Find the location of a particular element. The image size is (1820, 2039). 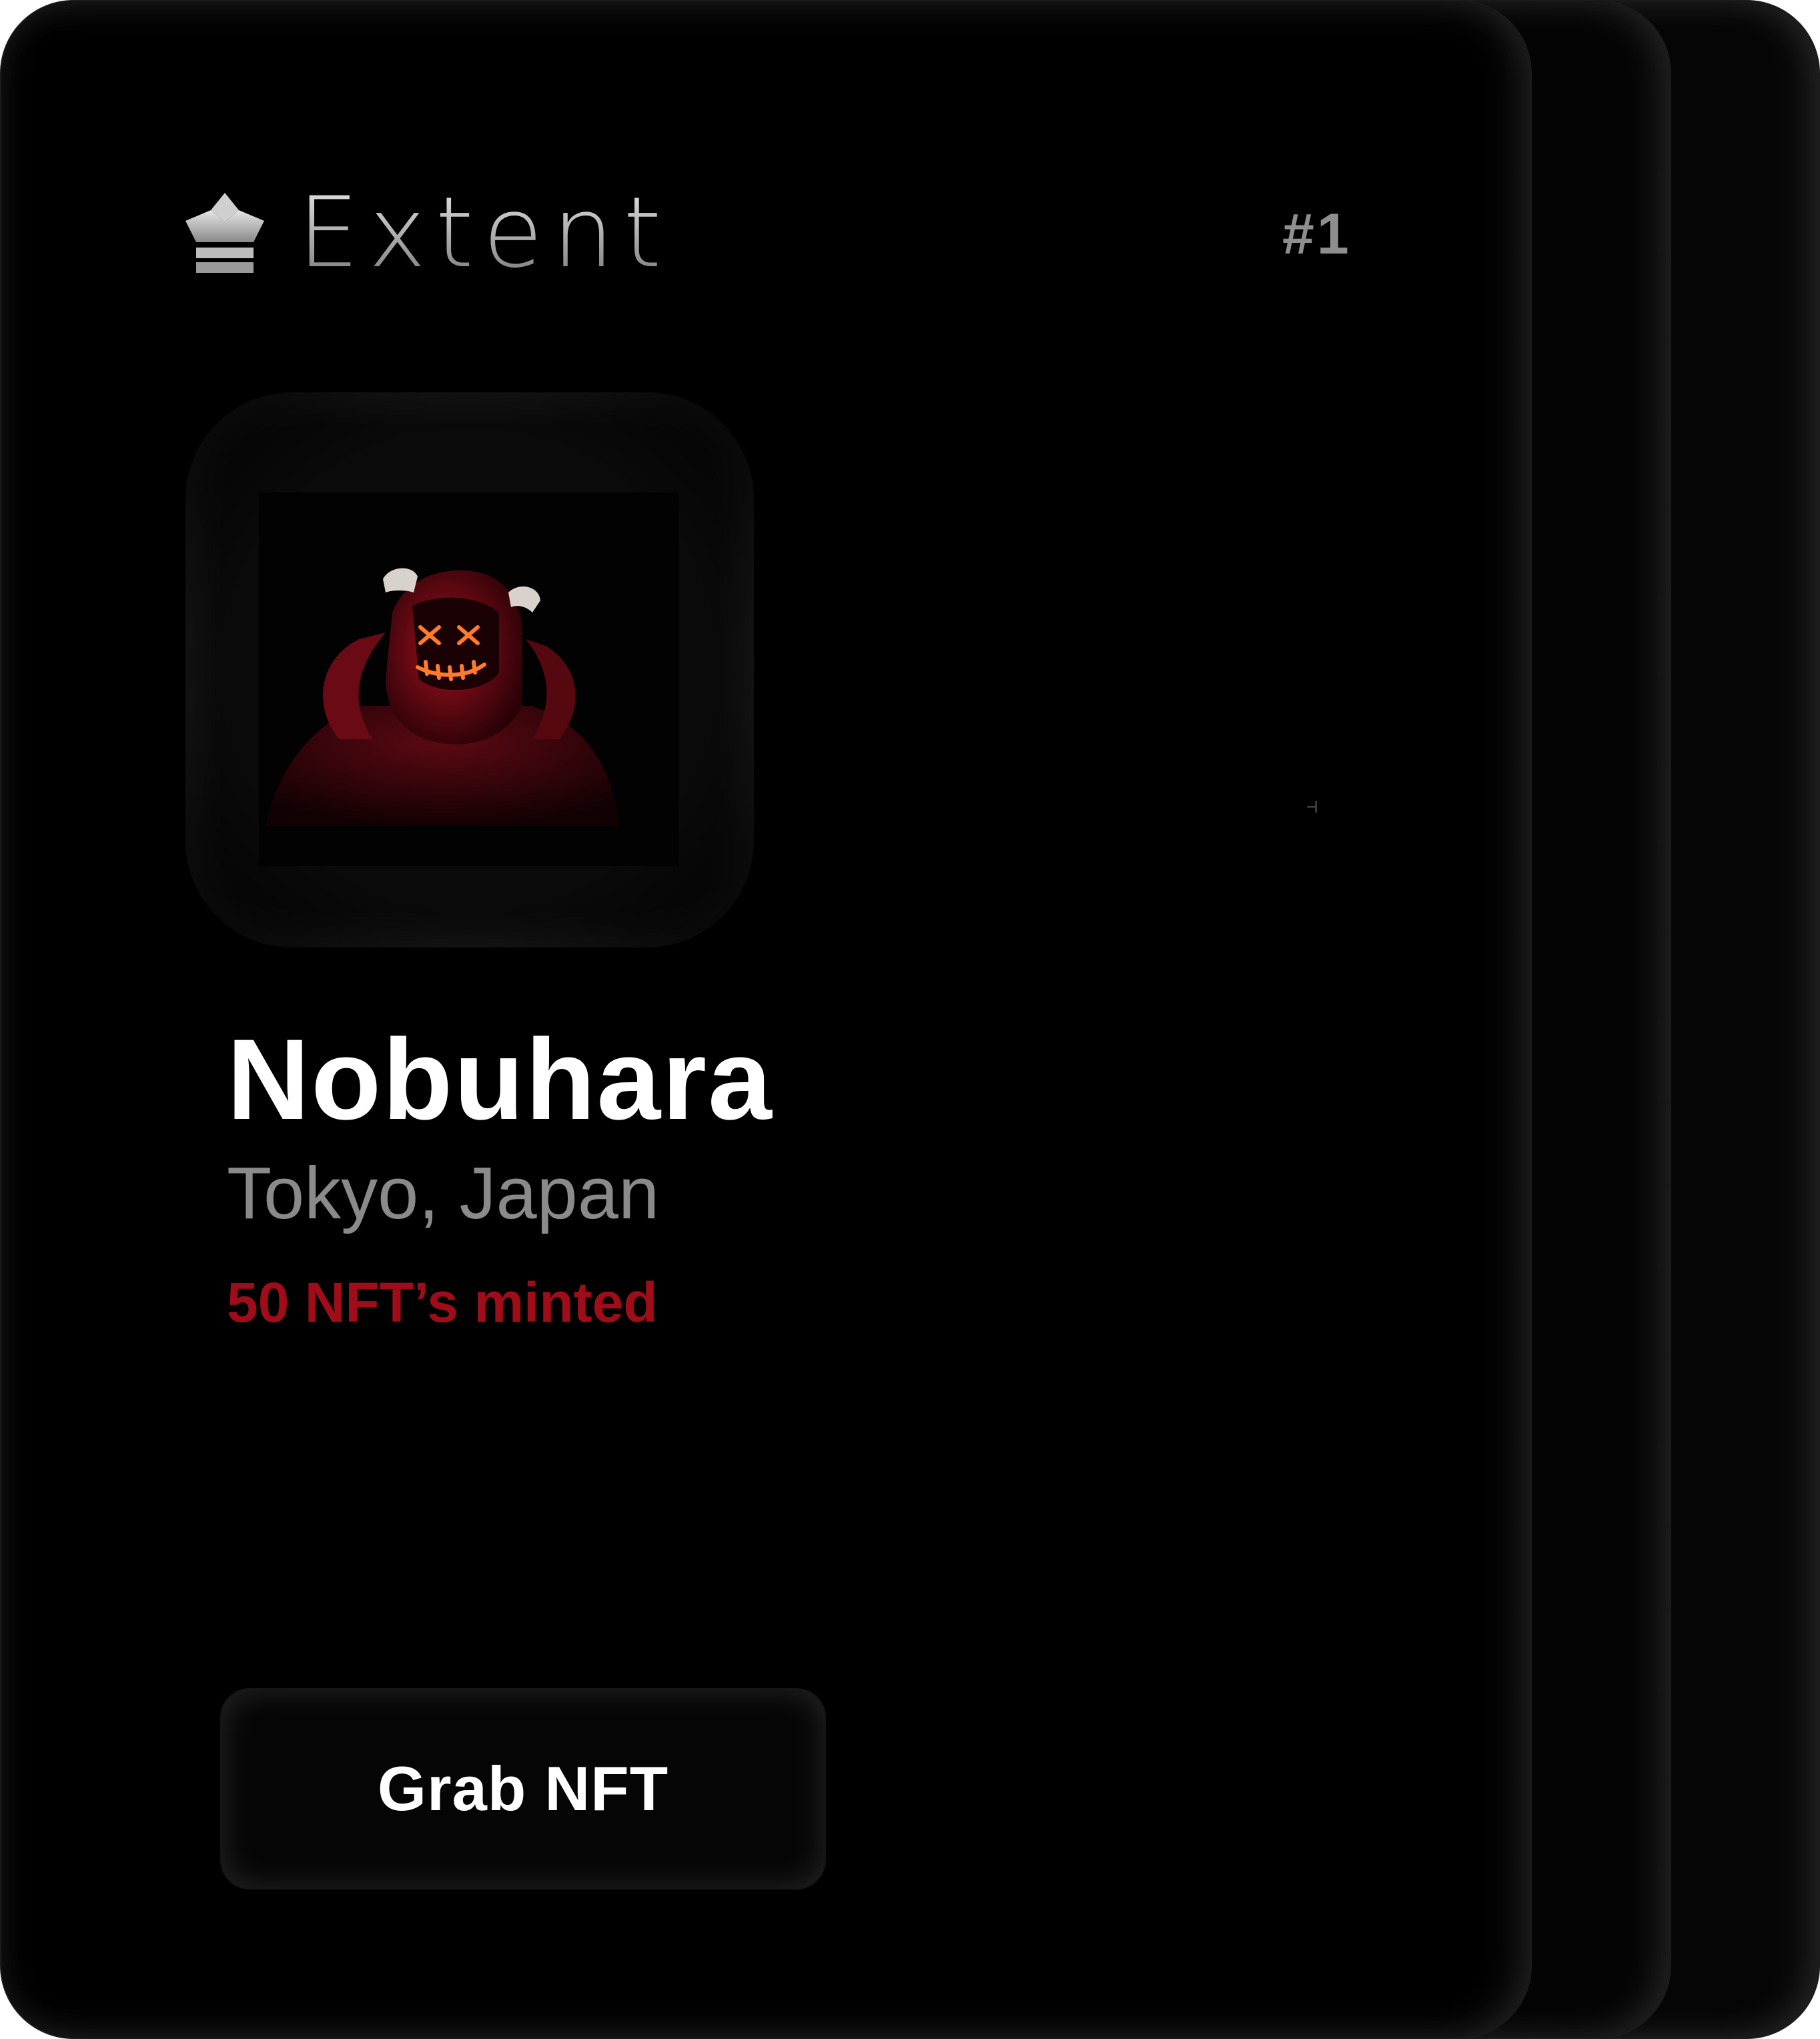

brand: Extent is located at coordinates (428, 233).